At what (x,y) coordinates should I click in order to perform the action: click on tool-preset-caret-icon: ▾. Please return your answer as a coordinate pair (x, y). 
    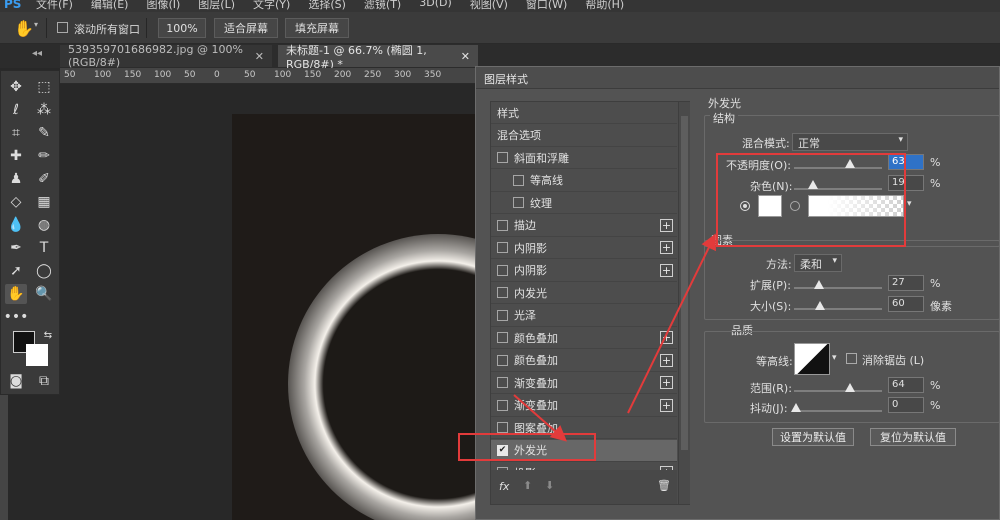
    Looking at the image, I should click on (36, 24).